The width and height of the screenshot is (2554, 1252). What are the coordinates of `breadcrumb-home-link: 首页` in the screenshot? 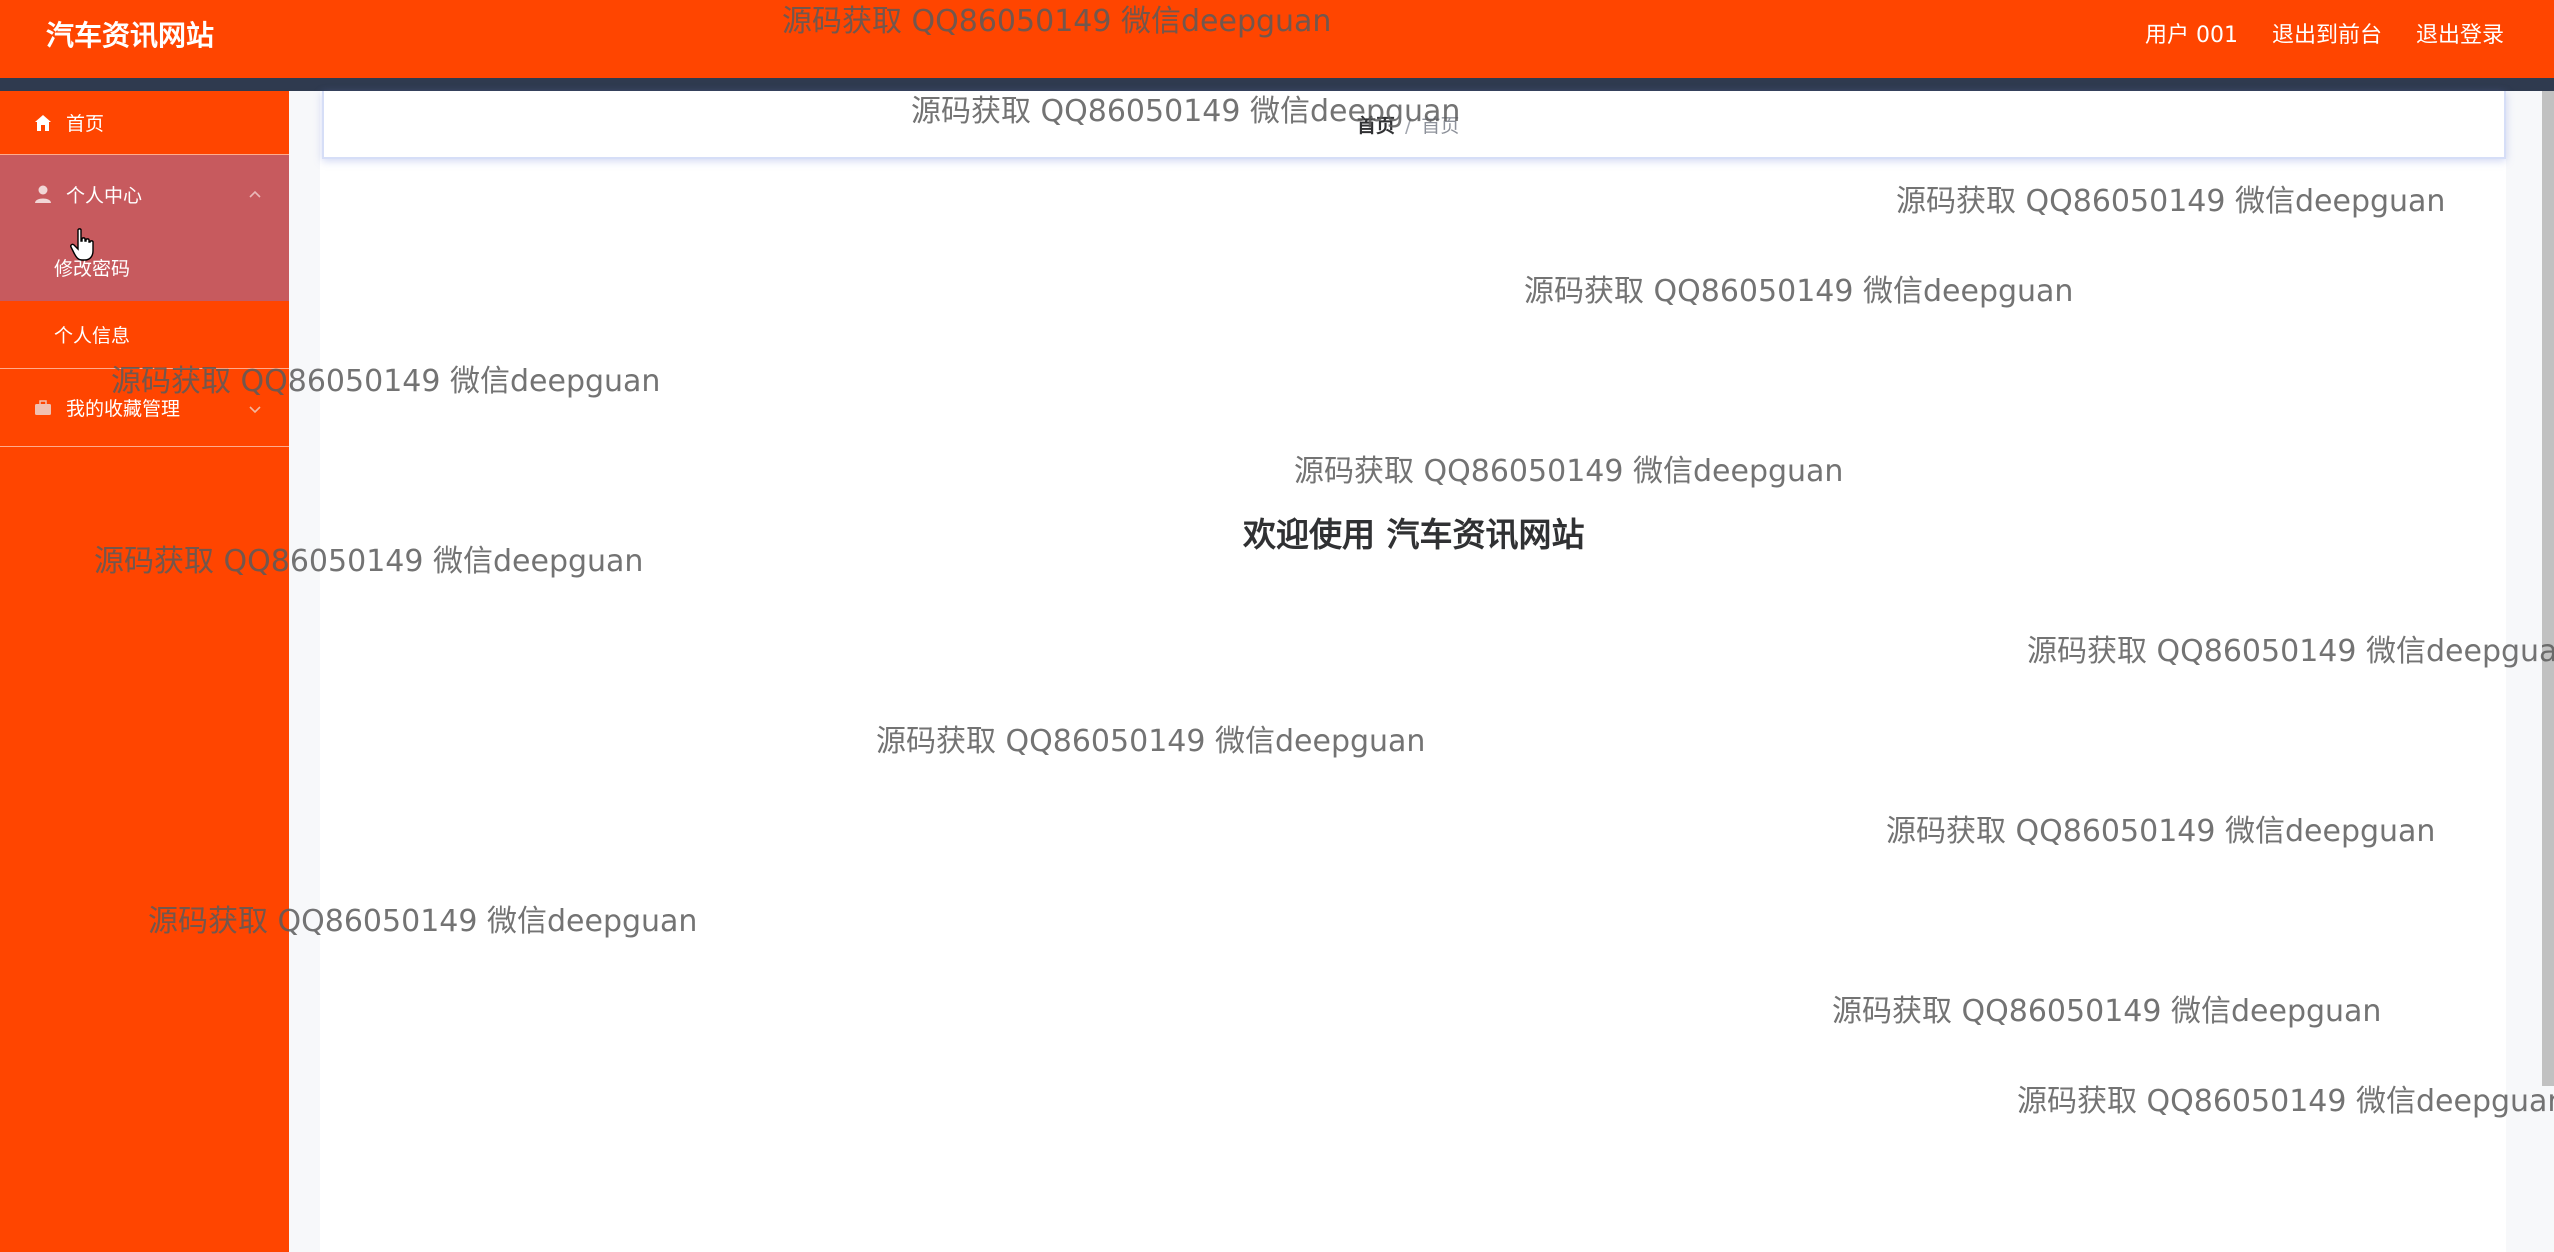 It's located at (1376, 126).